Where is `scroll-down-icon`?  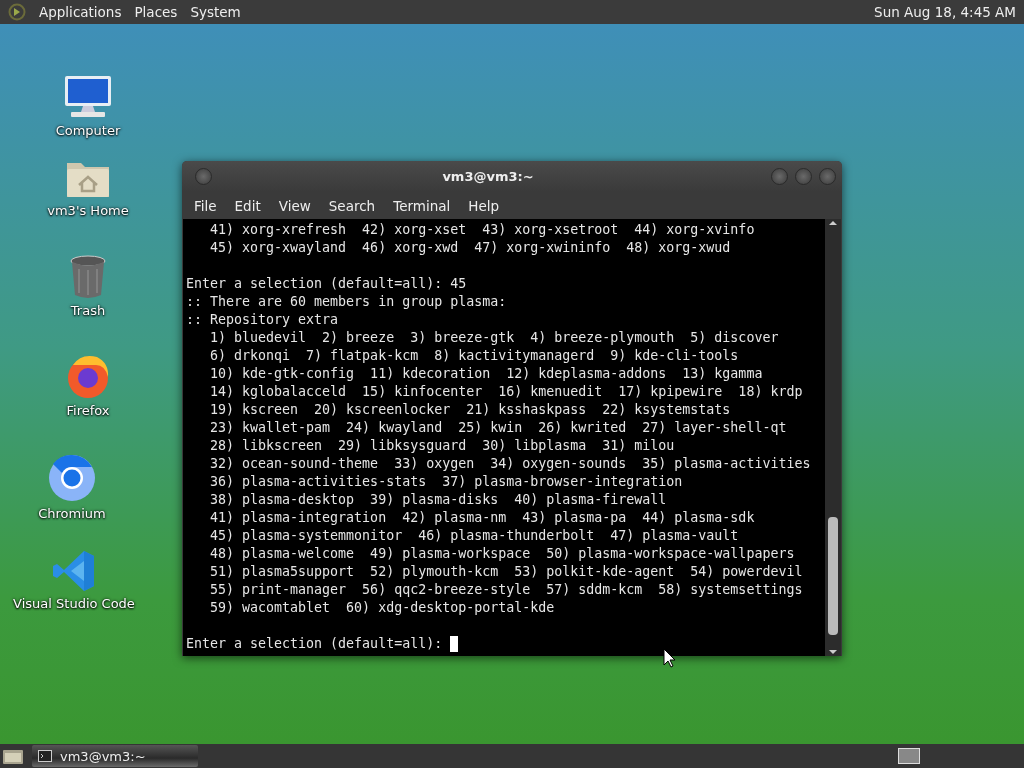 scroll-down-icon is located at coordinates (833, 652).